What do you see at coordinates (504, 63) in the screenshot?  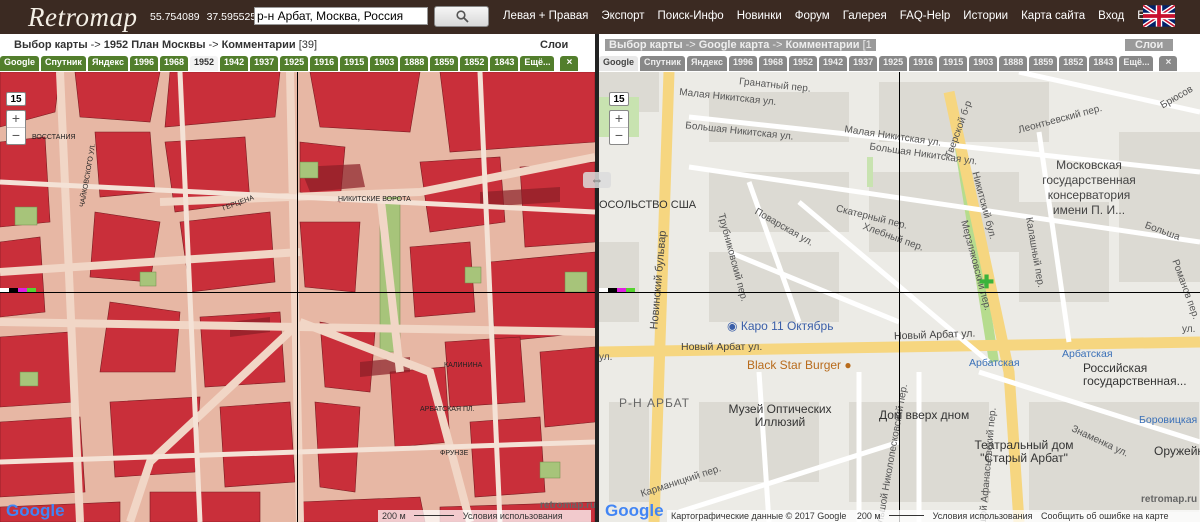 I see `tab-1843: 1843` at bounding box center [504, 63].